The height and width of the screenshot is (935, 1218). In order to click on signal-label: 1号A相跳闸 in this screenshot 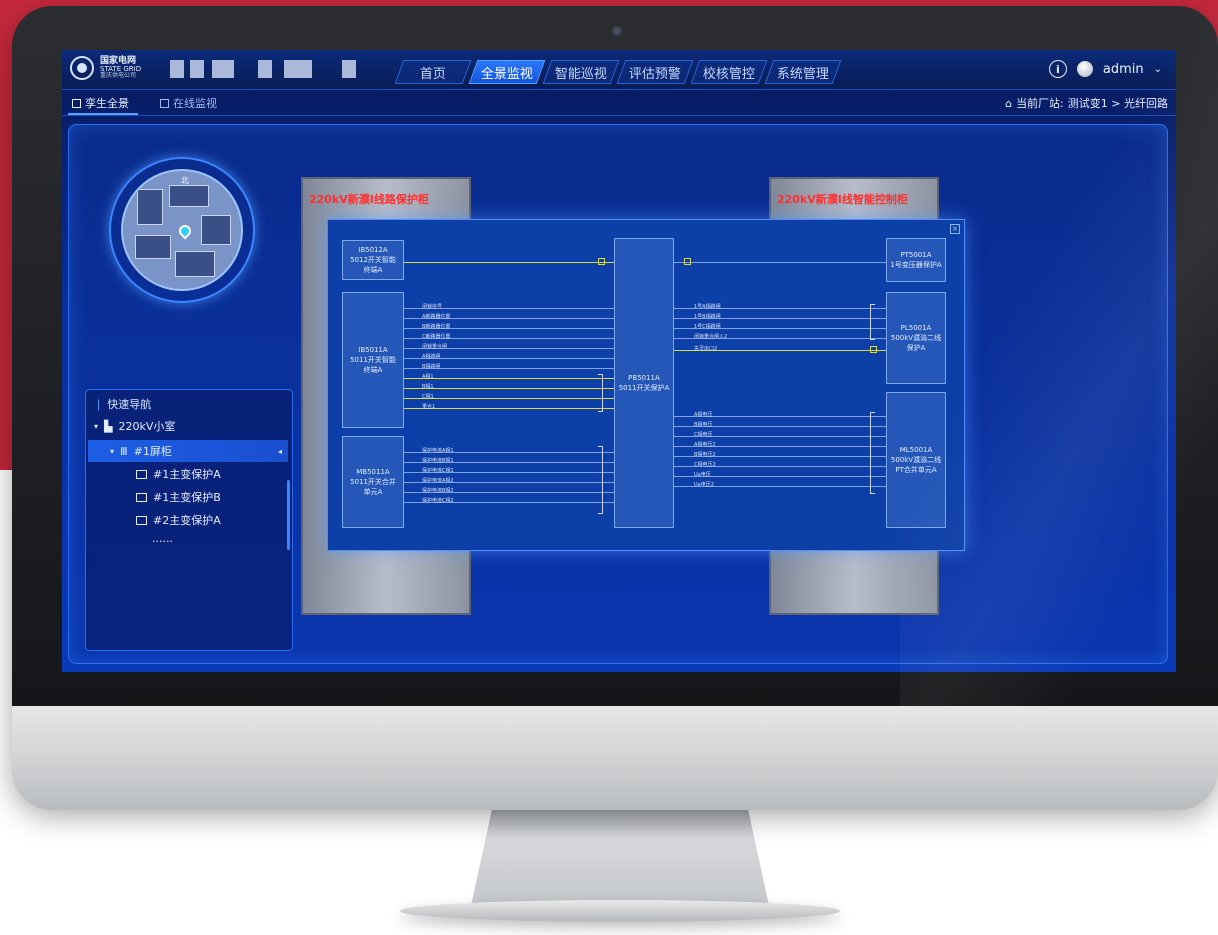, I will do `click(707, 307)`.